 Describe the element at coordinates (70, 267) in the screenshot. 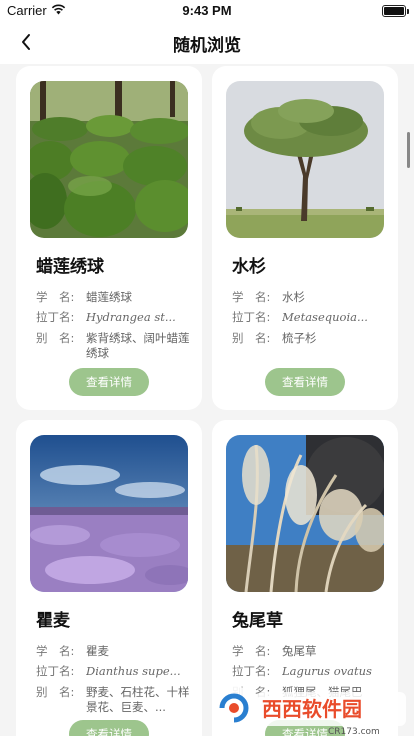

I see `plant-name: 蜡莲绣球` at that location.